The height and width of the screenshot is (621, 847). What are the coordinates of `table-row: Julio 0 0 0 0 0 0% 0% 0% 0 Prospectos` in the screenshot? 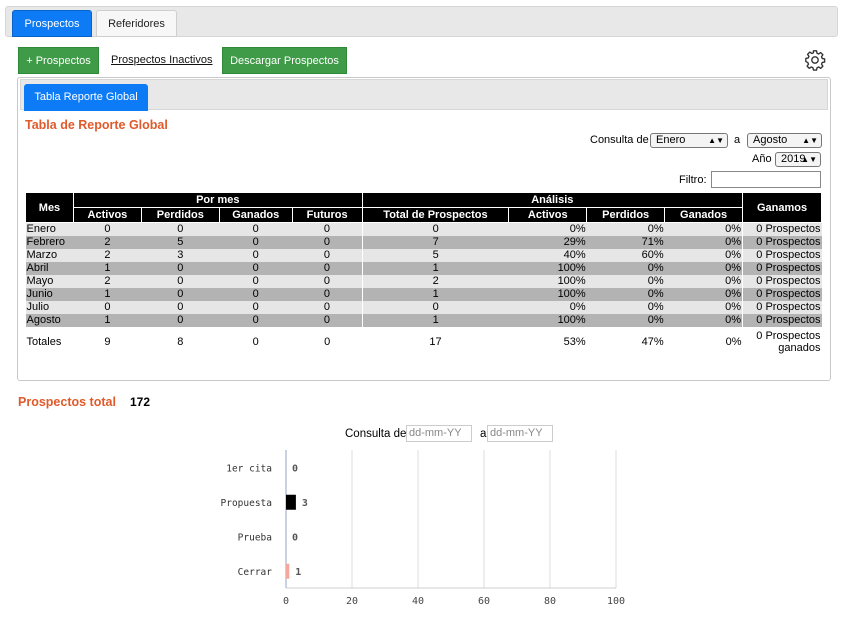 It's located at (423, 307).